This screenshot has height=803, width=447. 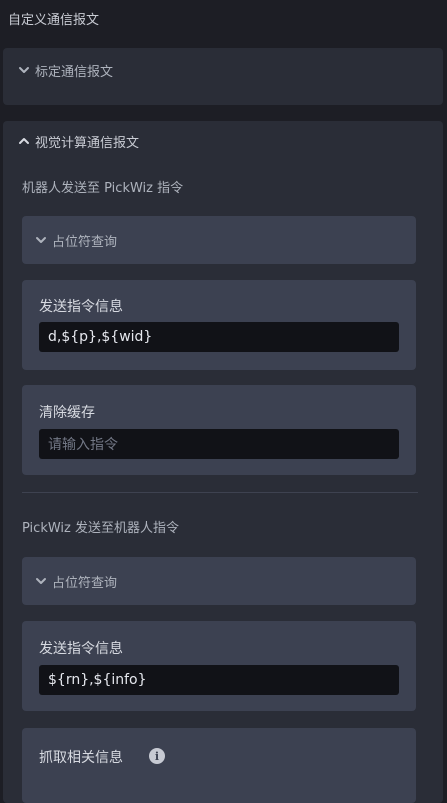 I want to click on clear-cache-label: 清除缓存, so click(x=67, y=413).